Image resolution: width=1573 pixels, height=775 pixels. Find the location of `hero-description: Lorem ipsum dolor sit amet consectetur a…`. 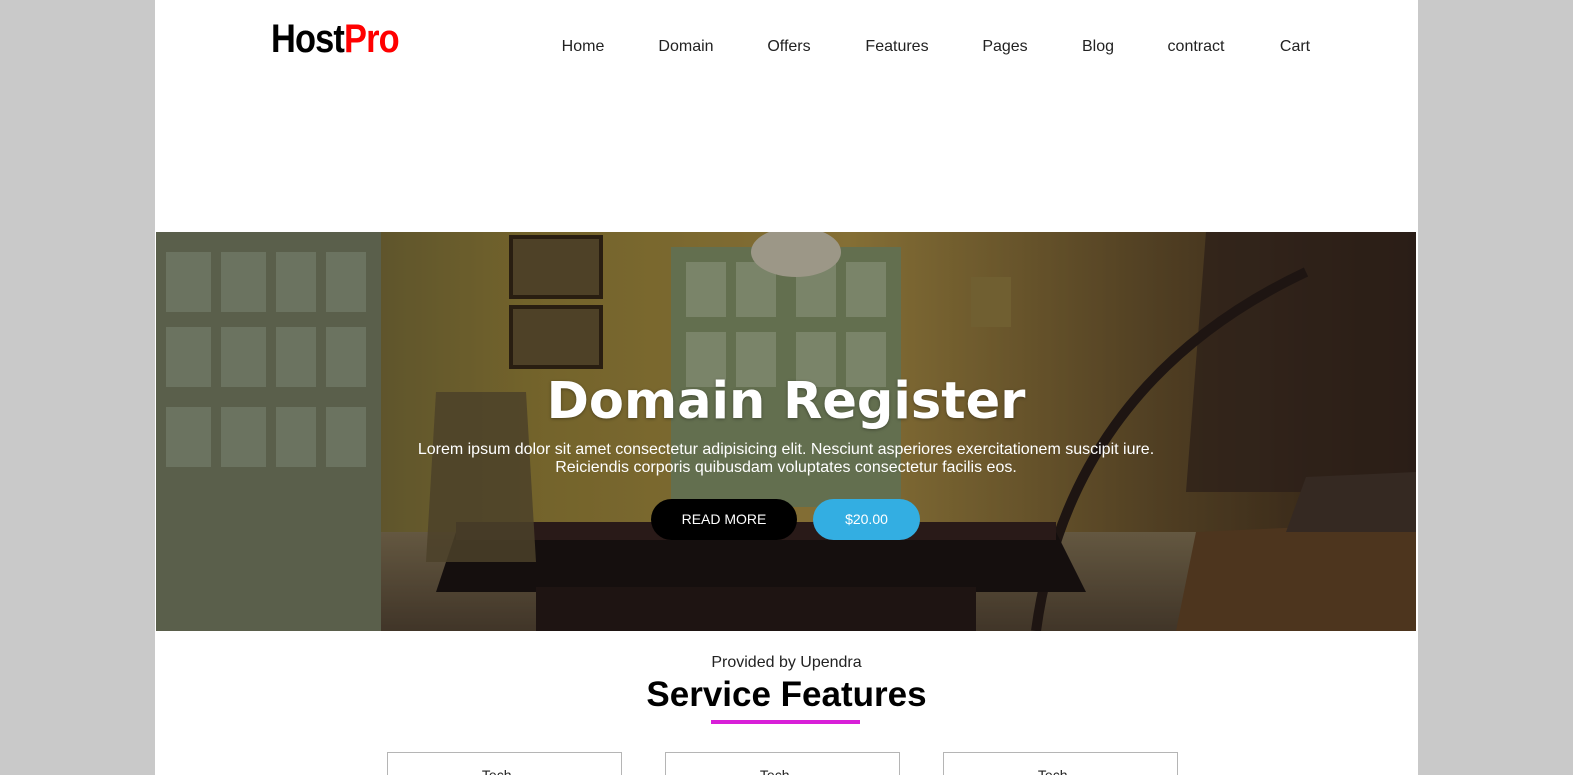

hero-description: Lorem ipsum dolor sit amet consectetur a… is located at coordinates (786, 459).